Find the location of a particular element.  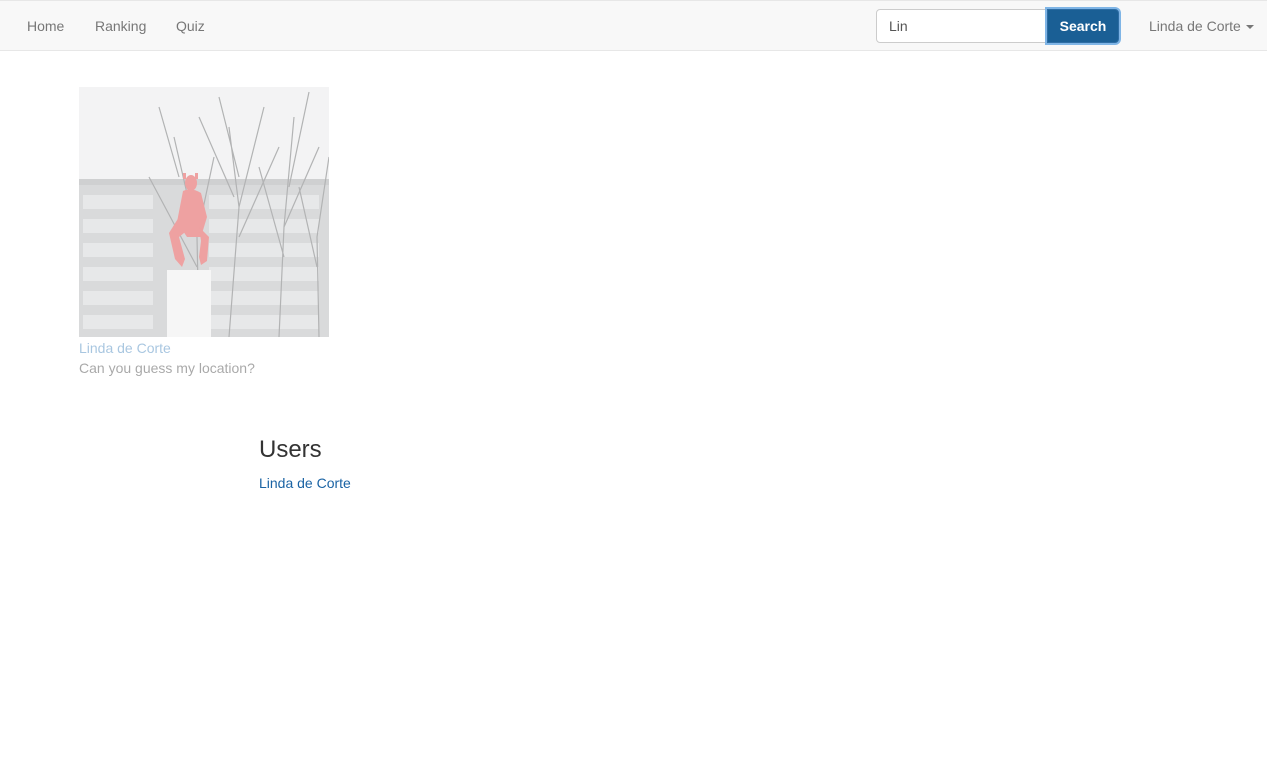

users-heading: Users is located at coordinates (290, 449).